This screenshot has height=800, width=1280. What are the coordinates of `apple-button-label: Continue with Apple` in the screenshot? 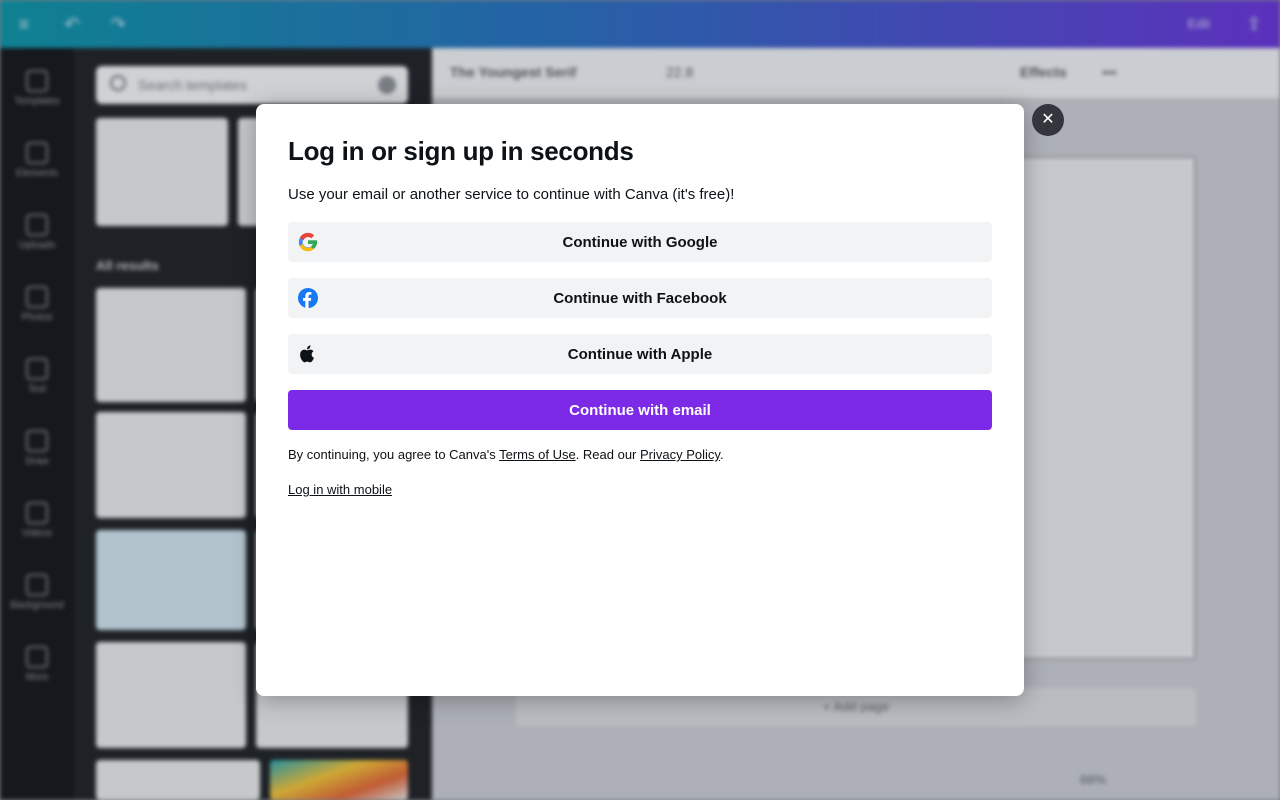 It's located at (640, 354).